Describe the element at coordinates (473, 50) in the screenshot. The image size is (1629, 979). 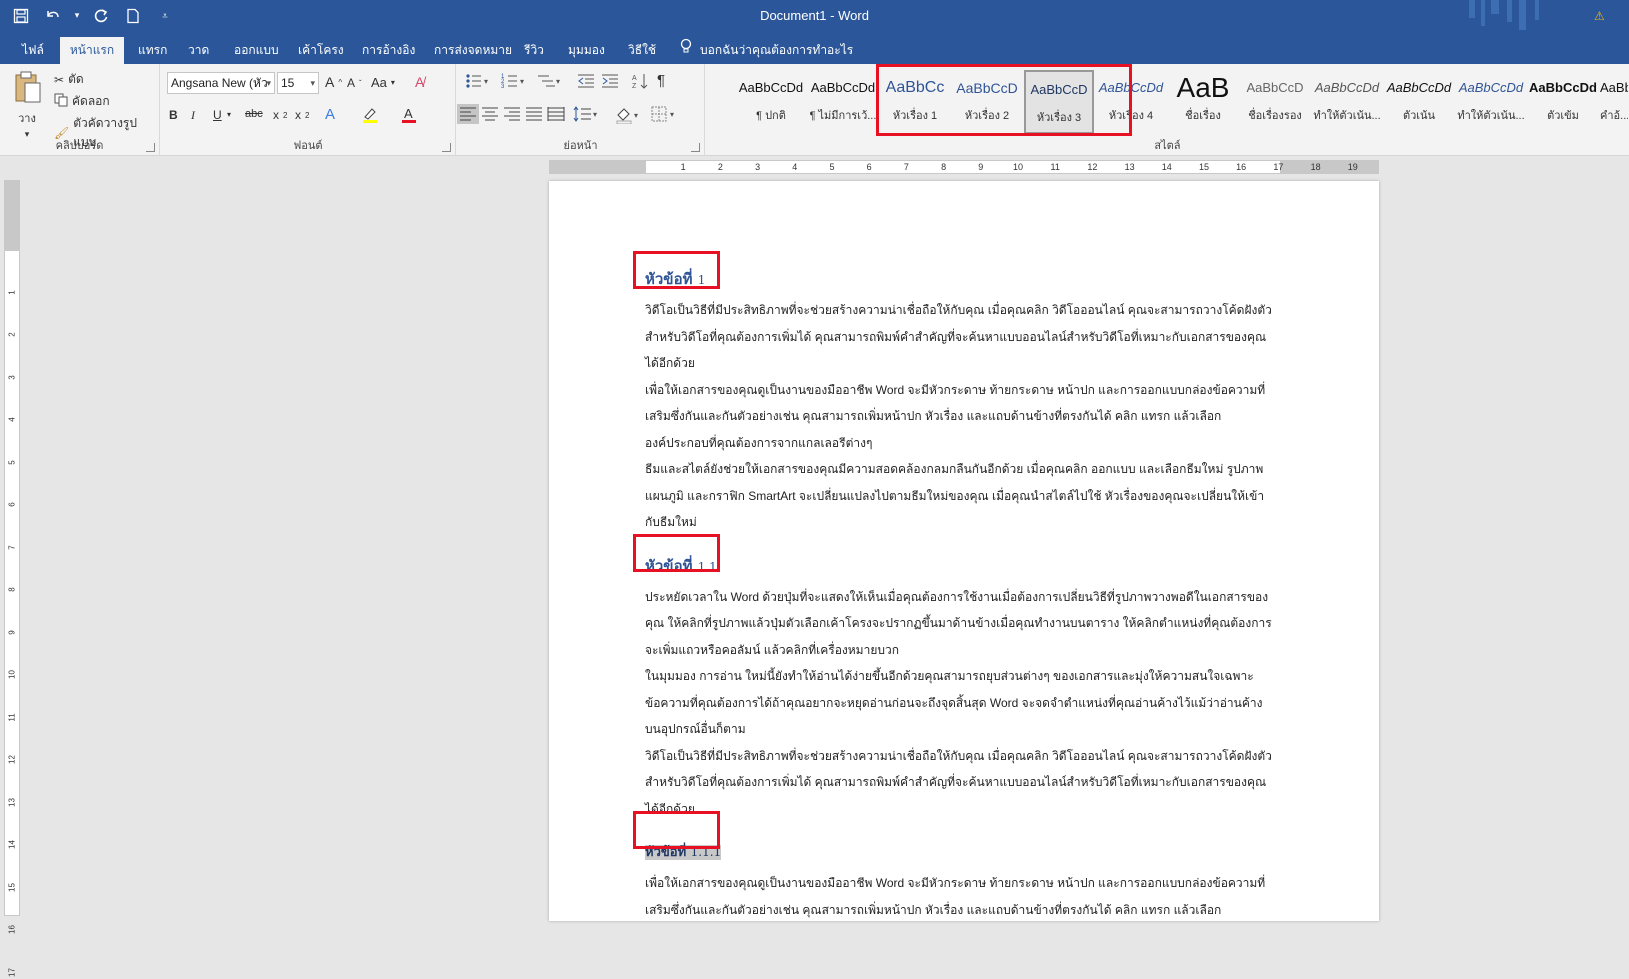
I see `tab-mailings: การส่งจดหมาย` at that location.